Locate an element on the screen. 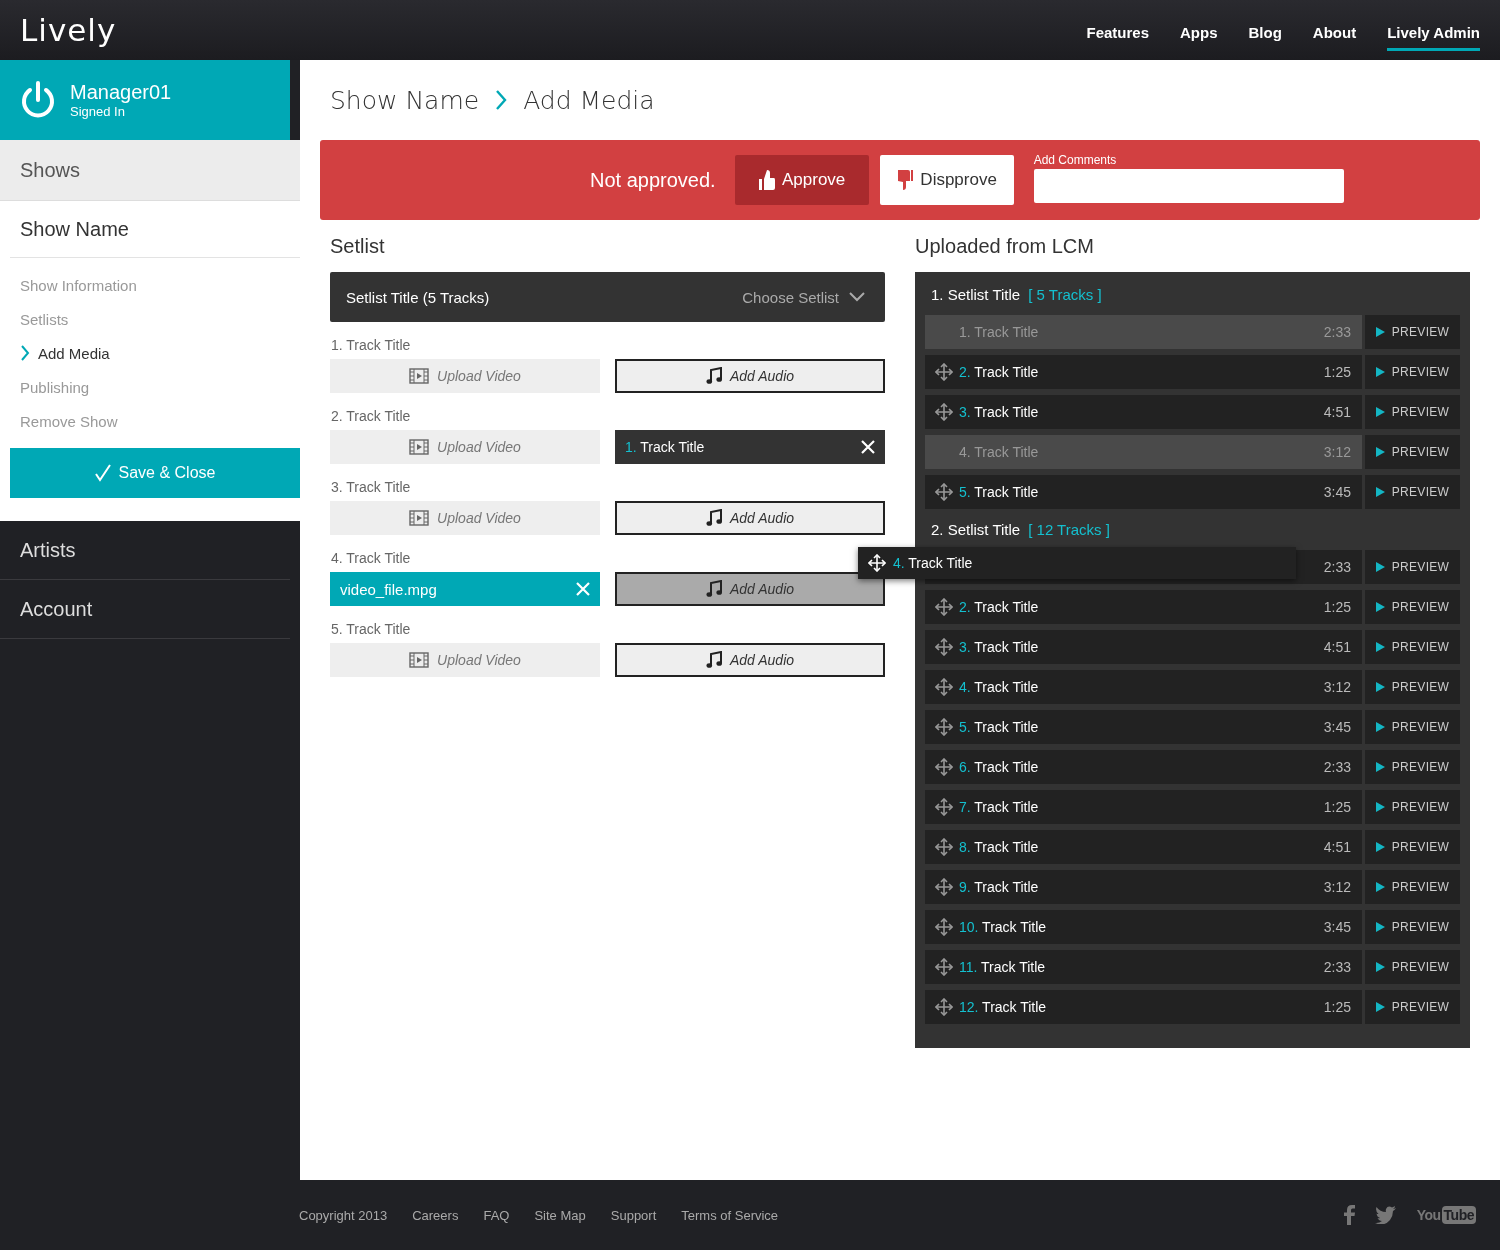  sidebar-item: Add Media is located at coordinates (74, 353).